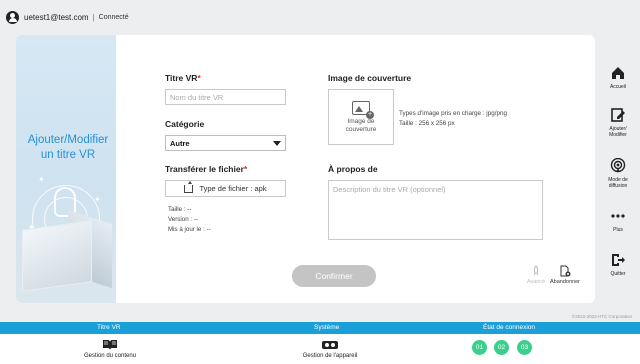 Image resolution: width=640 pixels, height=364 pixels. I want to click on confirm-button-label: Confirmer, so click(334, 276).